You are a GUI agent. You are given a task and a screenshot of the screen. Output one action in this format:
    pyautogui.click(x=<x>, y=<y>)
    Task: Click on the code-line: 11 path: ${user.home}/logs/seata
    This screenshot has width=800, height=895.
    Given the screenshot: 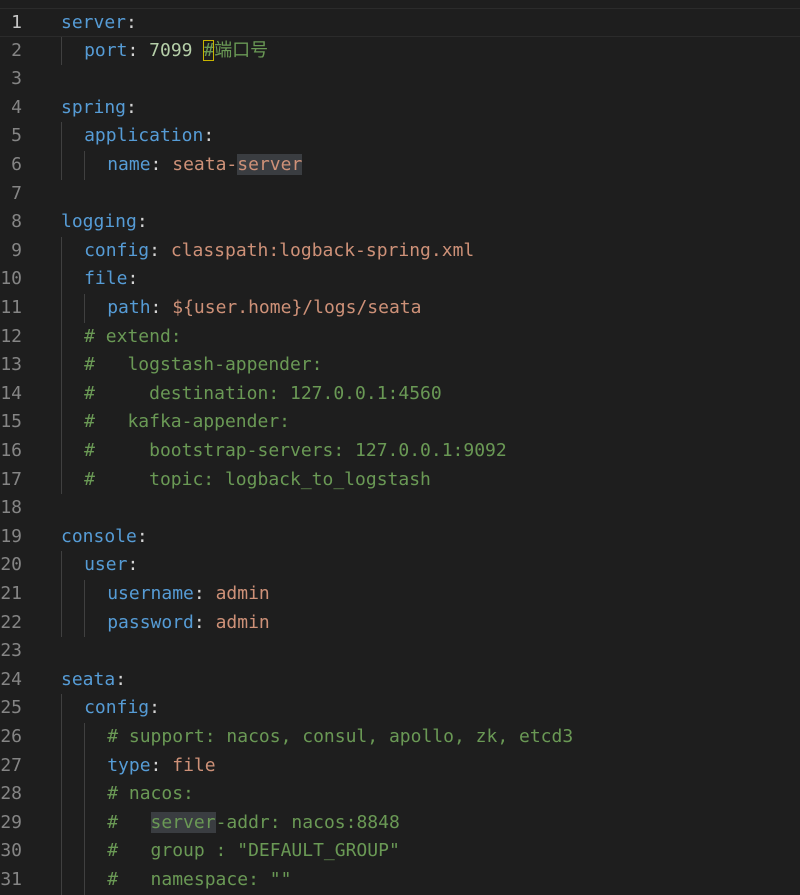 What is the action you would take?
    pyautogui.click(x=400, y=308)
    